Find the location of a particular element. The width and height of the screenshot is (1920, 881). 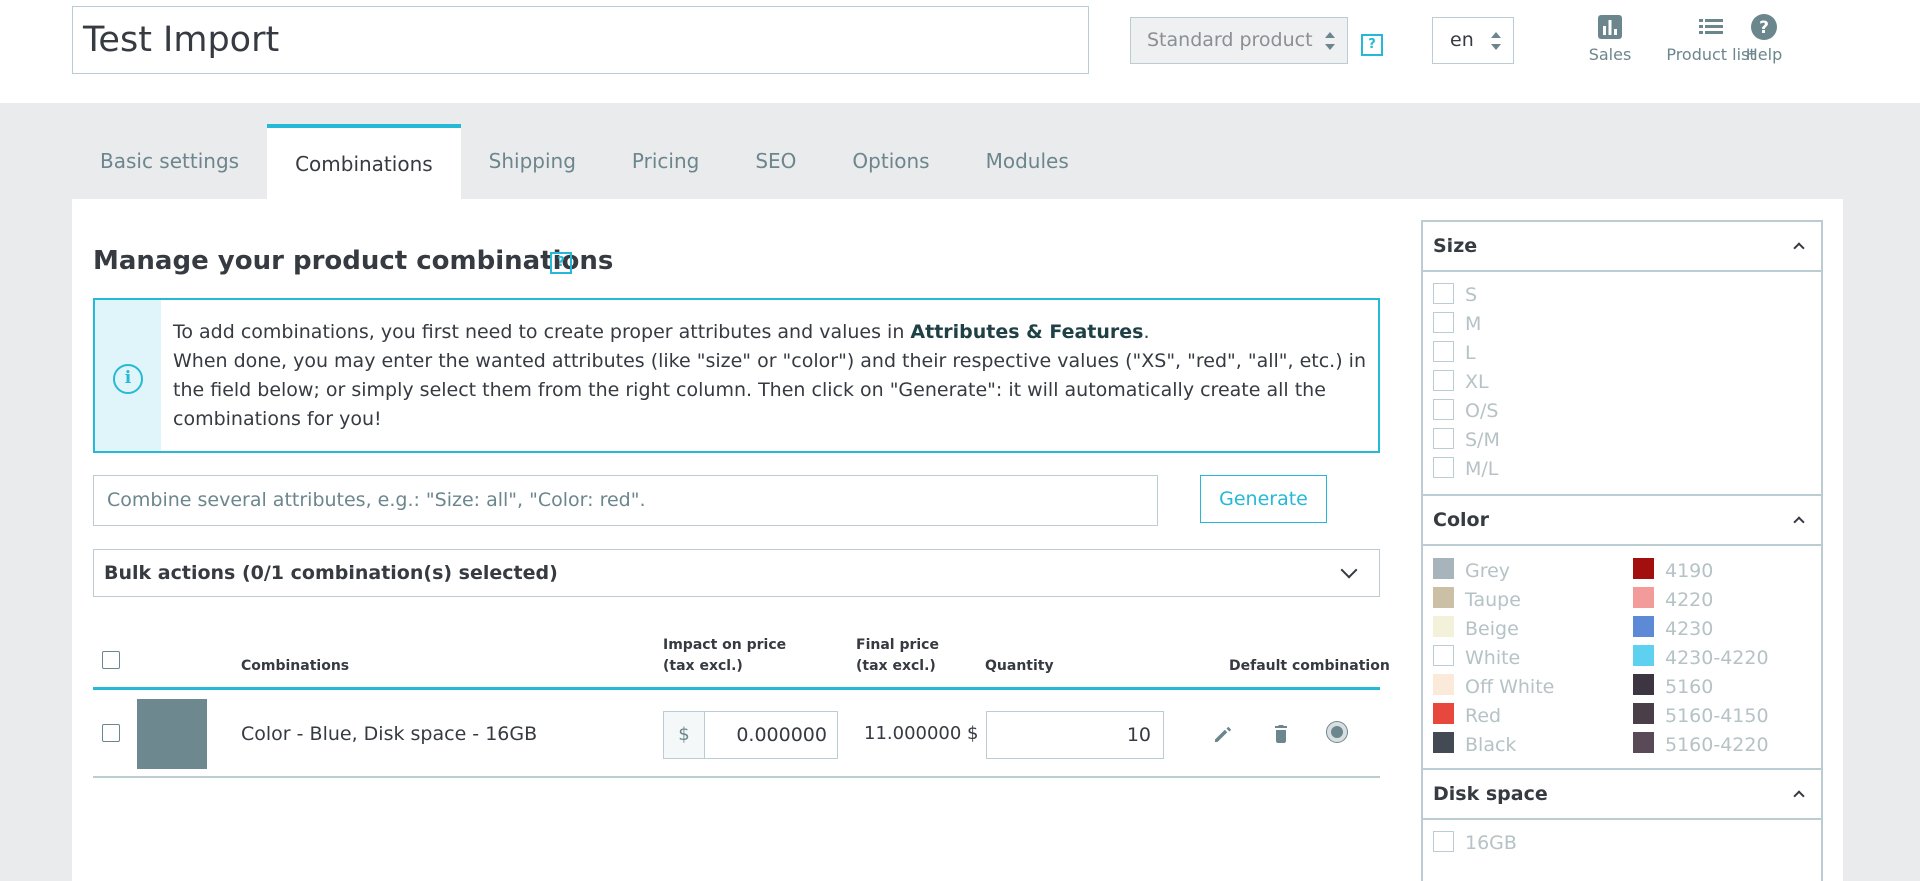

delete-trash-icon is located at coordinates (1281, 734).